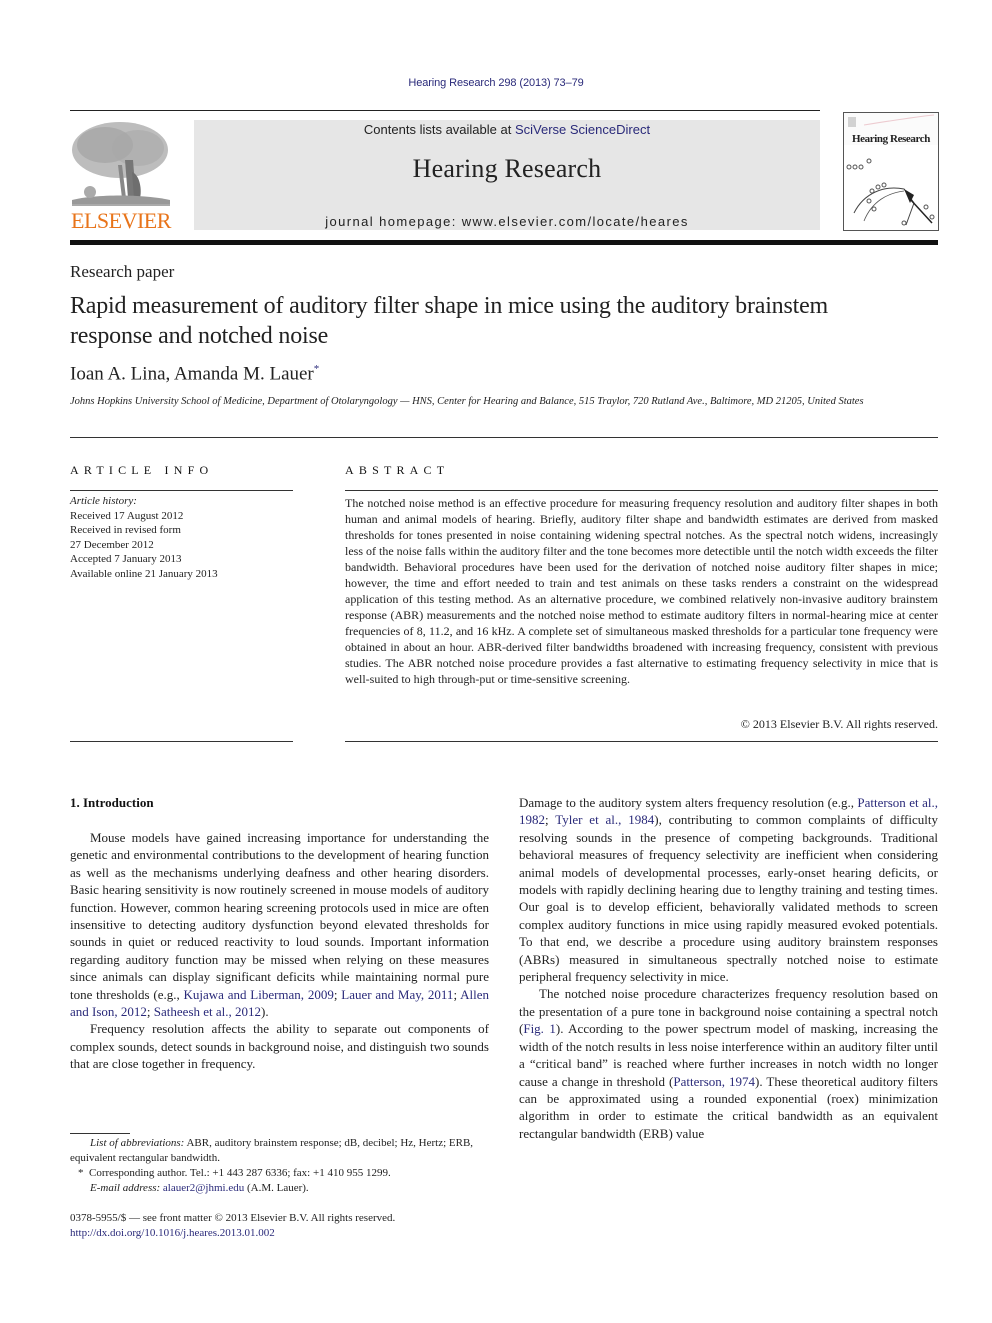 The width and height of the screenshot is (992, 1323). I want to click on top-rule, so click(445, 110).